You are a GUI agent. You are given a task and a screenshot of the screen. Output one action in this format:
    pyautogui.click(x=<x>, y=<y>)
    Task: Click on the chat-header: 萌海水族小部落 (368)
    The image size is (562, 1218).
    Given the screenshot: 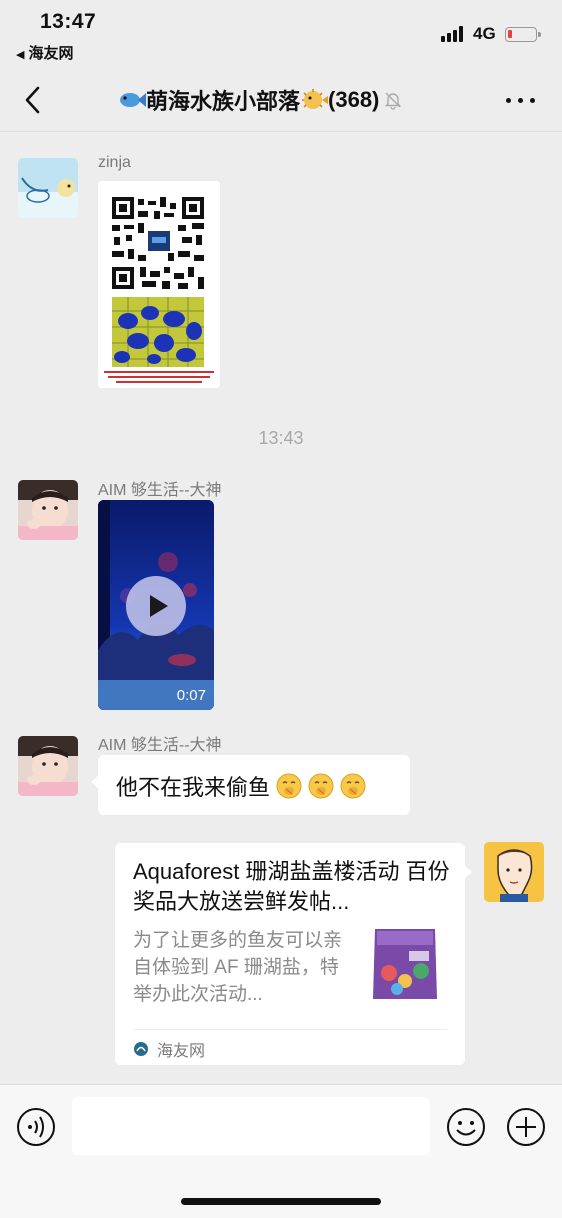 What is the action you would take?
    pyautogui.click(x=281, y=101)
    